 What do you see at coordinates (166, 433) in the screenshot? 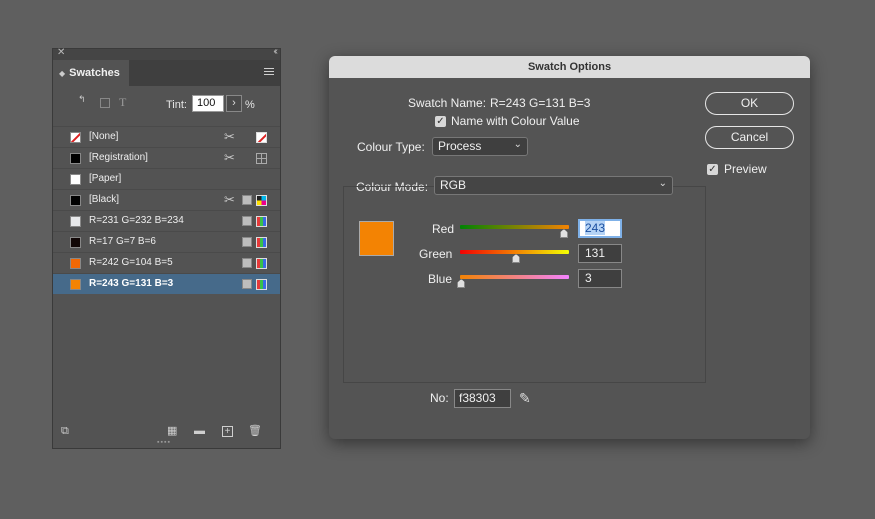
I see `panel-footer: ⧉ ▦ ▬ + 🗑 ▪▪▪▪` at bounding box center [166, 433].